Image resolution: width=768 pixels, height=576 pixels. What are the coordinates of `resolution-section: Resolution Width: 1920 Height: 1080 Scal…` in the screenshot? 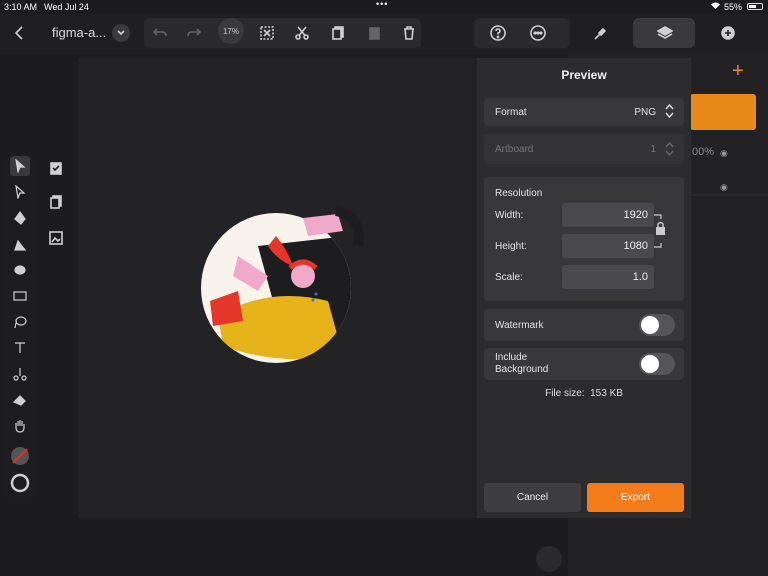 It's located at (584, 239).